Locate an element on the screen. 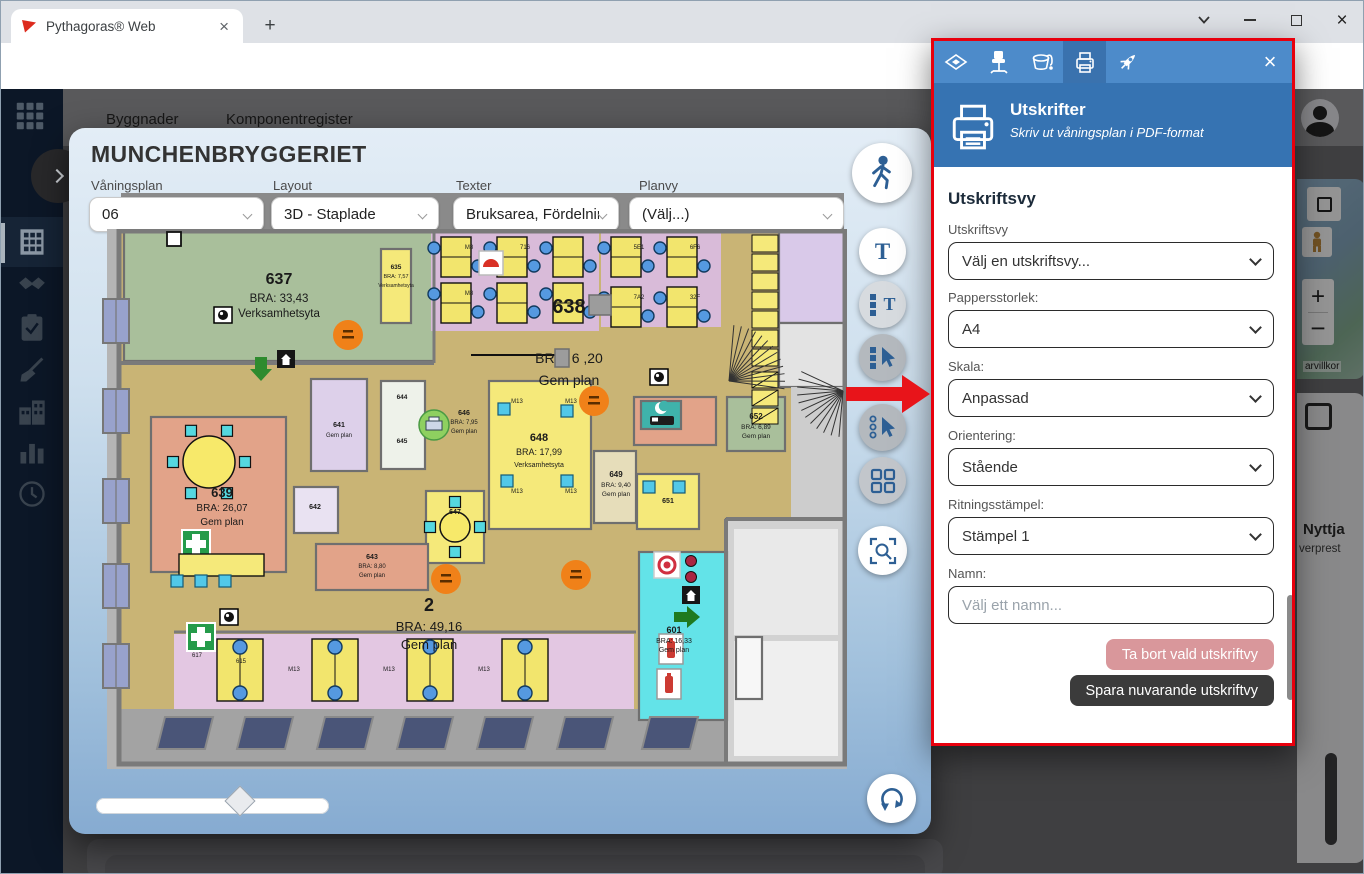  sidebar-item-chart-icon is located at coordinates (32, 452).